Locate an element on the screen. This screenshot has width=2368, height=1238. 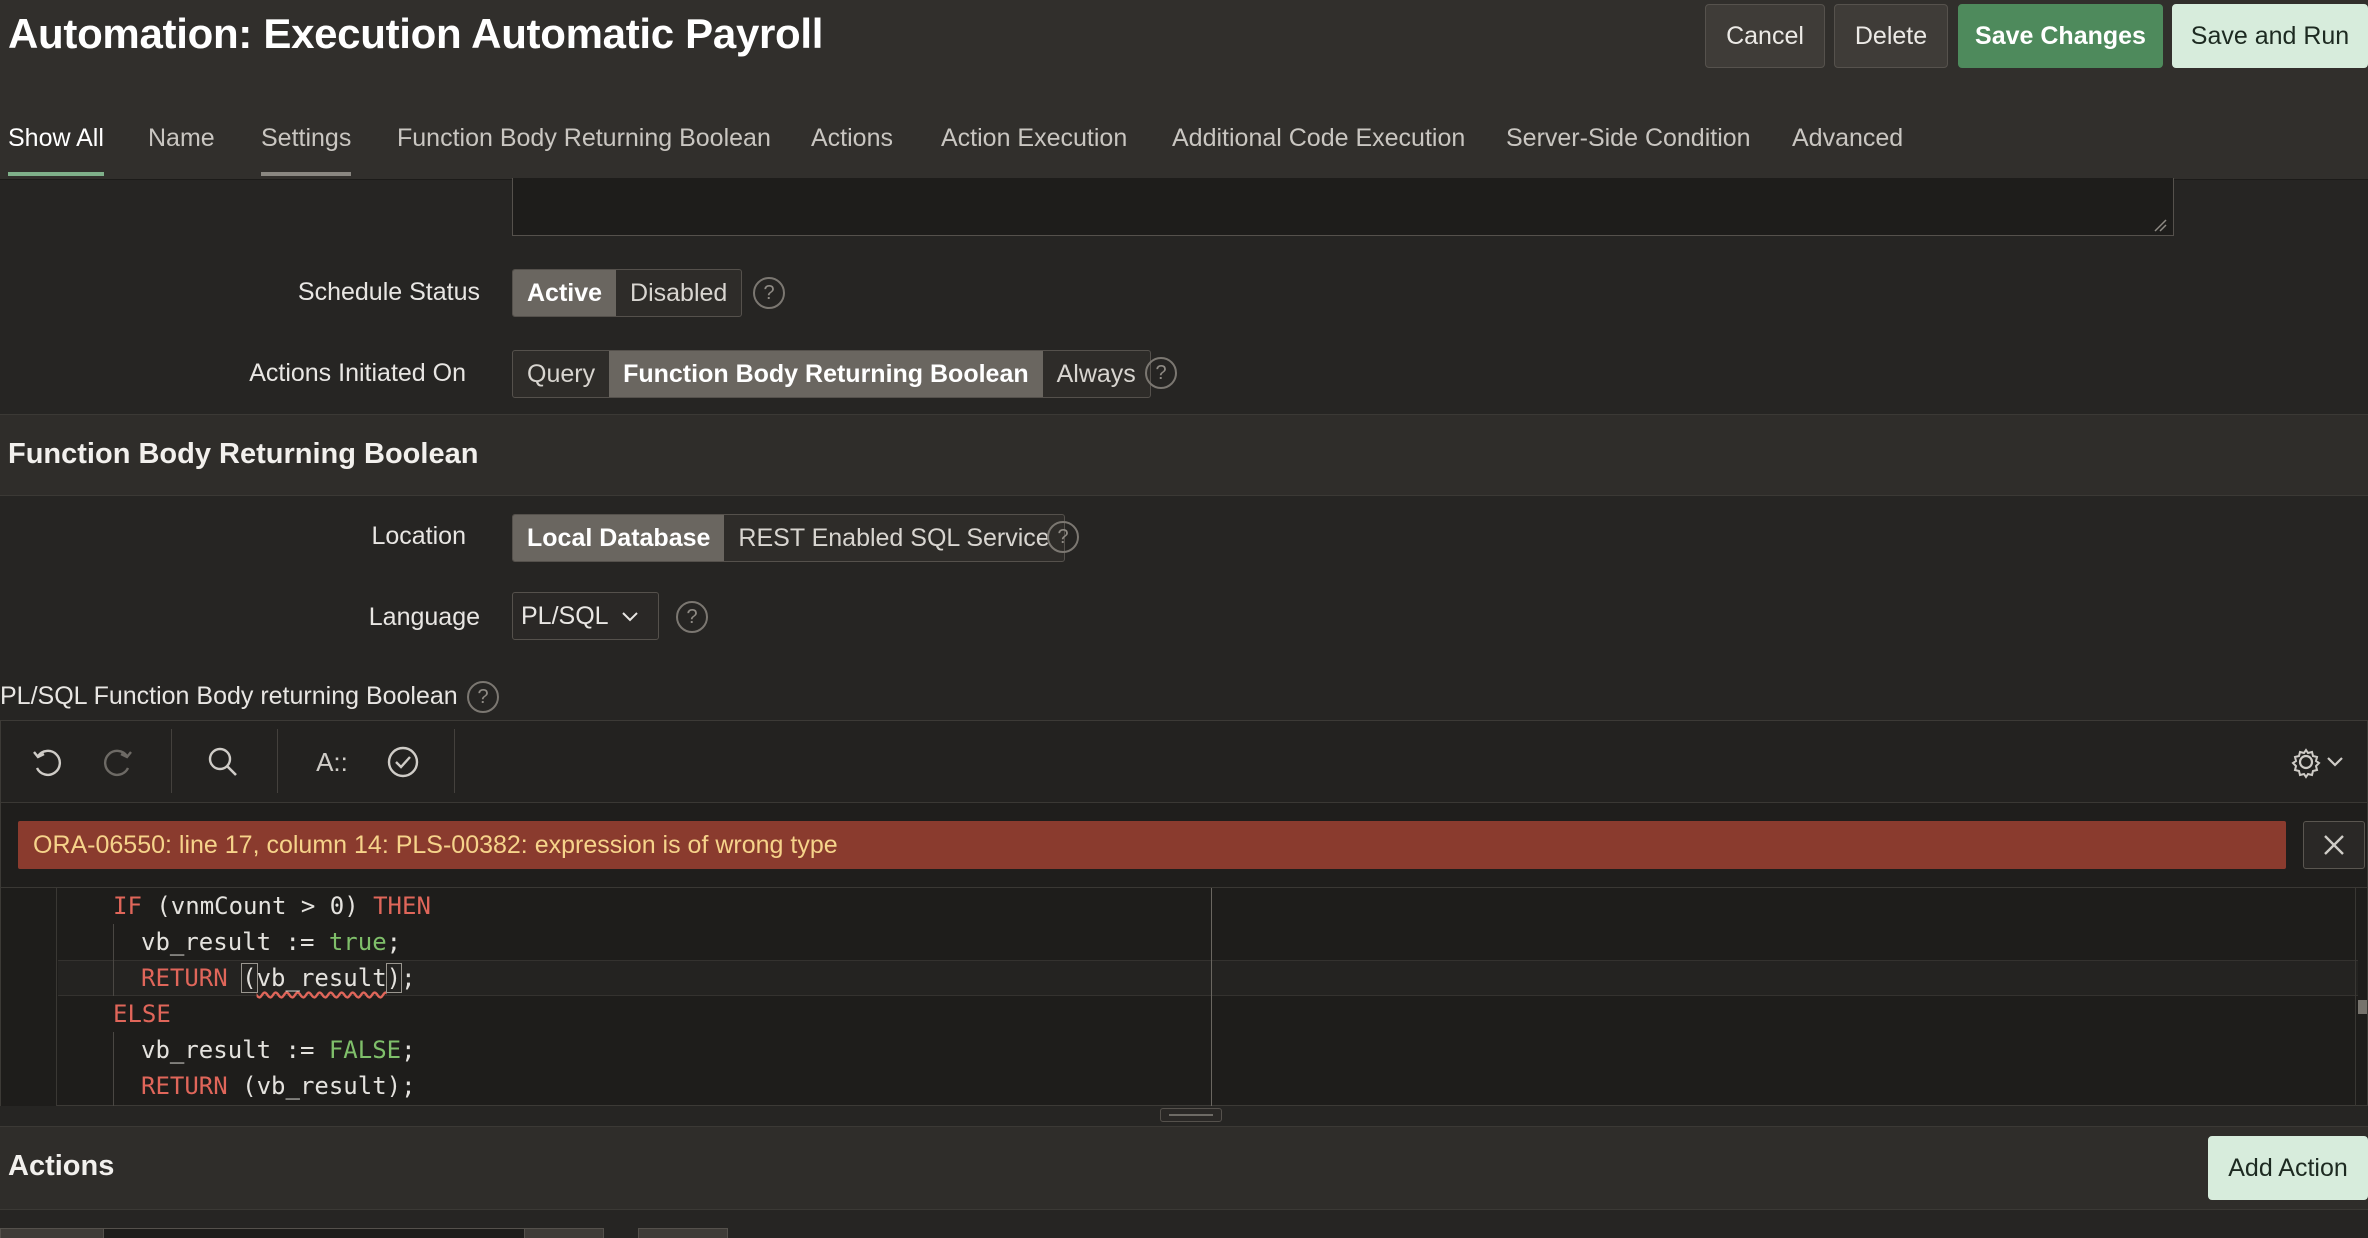
actions-initiated-on-label: Actions Initiated On is located at coordinates (357, 373).